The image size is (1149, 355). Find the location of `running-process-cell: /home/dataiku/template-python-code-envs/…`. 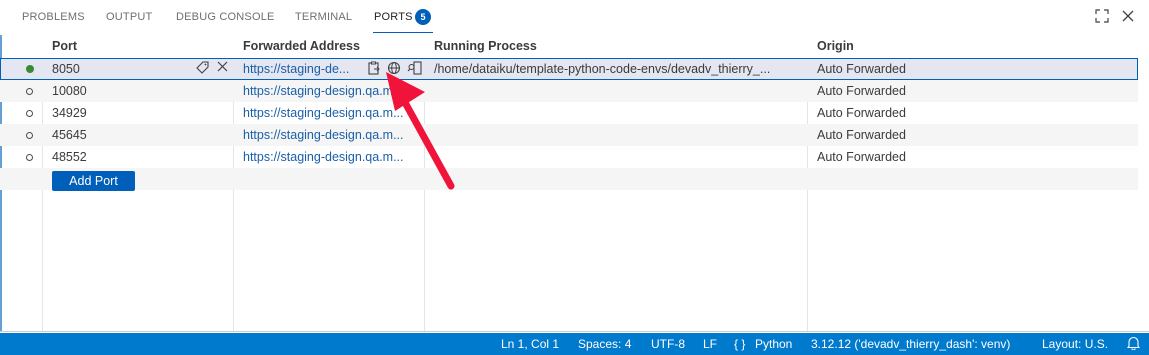

running-process-cell: /home/dataiku/template-python-code-envs/… is located at coordinates (602, 69).